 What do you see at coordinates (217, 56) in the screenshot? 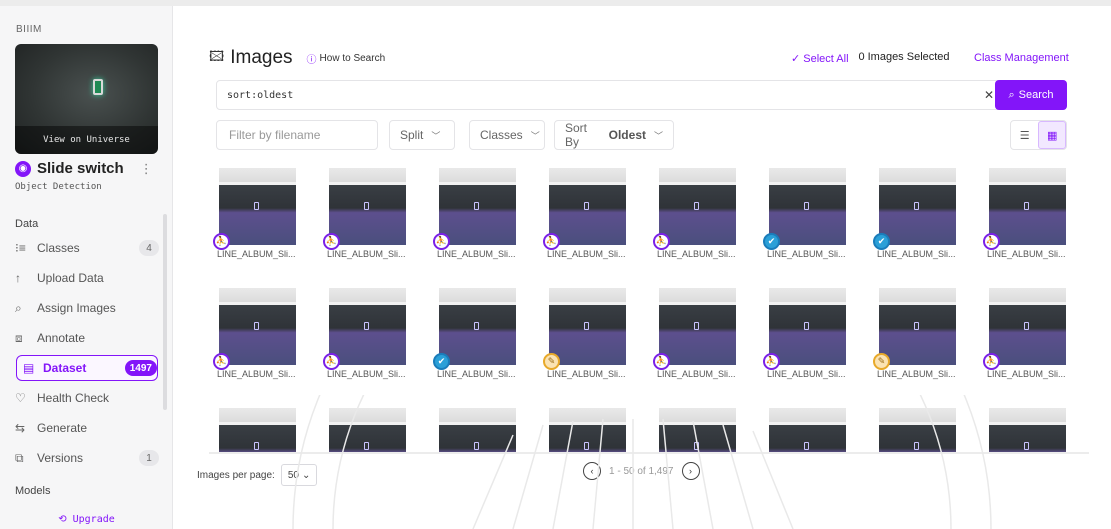
I see `images-icon: 🖾` at bounding box center [217, 56].